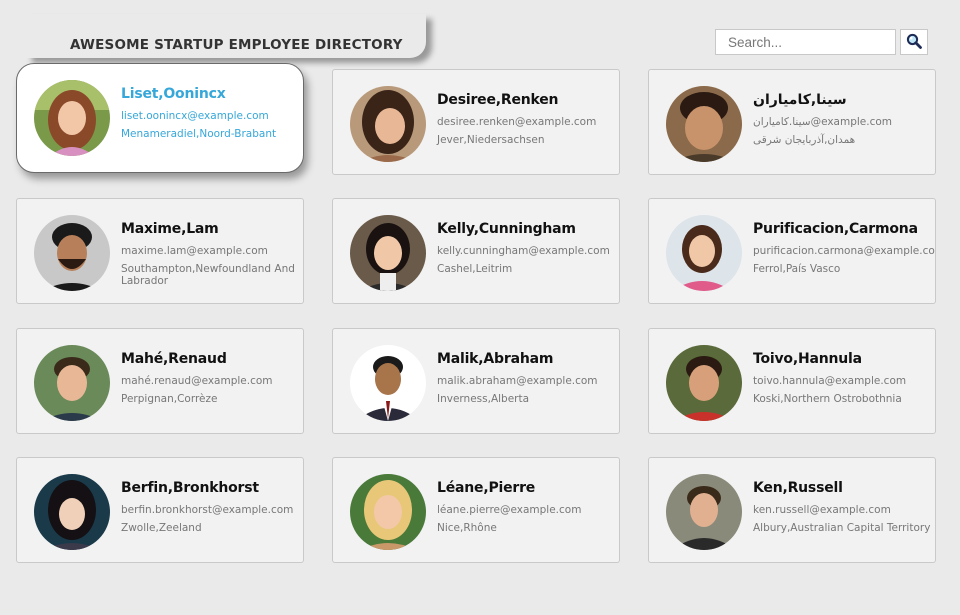 The height and width of the screenshot is (615, 960). What do you see at coordinates (483, 399) in the screenshot?
I see `employee-location: Inverness,Alberta` at bounding box center [483, 399].